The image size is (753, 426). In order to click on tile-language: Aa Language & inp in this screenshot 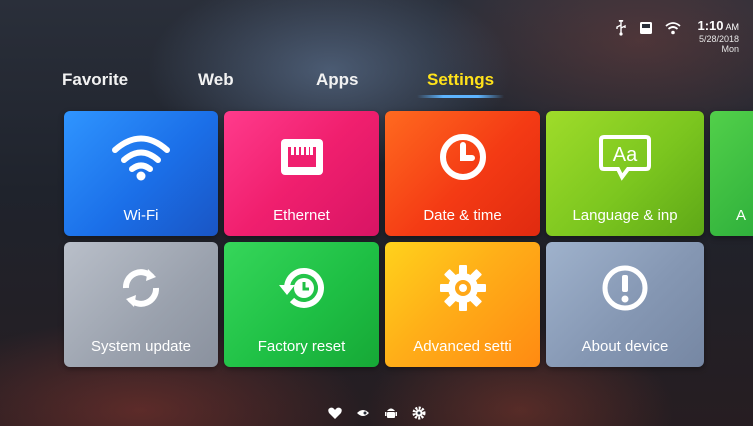, I will do `click(625, 173)`.